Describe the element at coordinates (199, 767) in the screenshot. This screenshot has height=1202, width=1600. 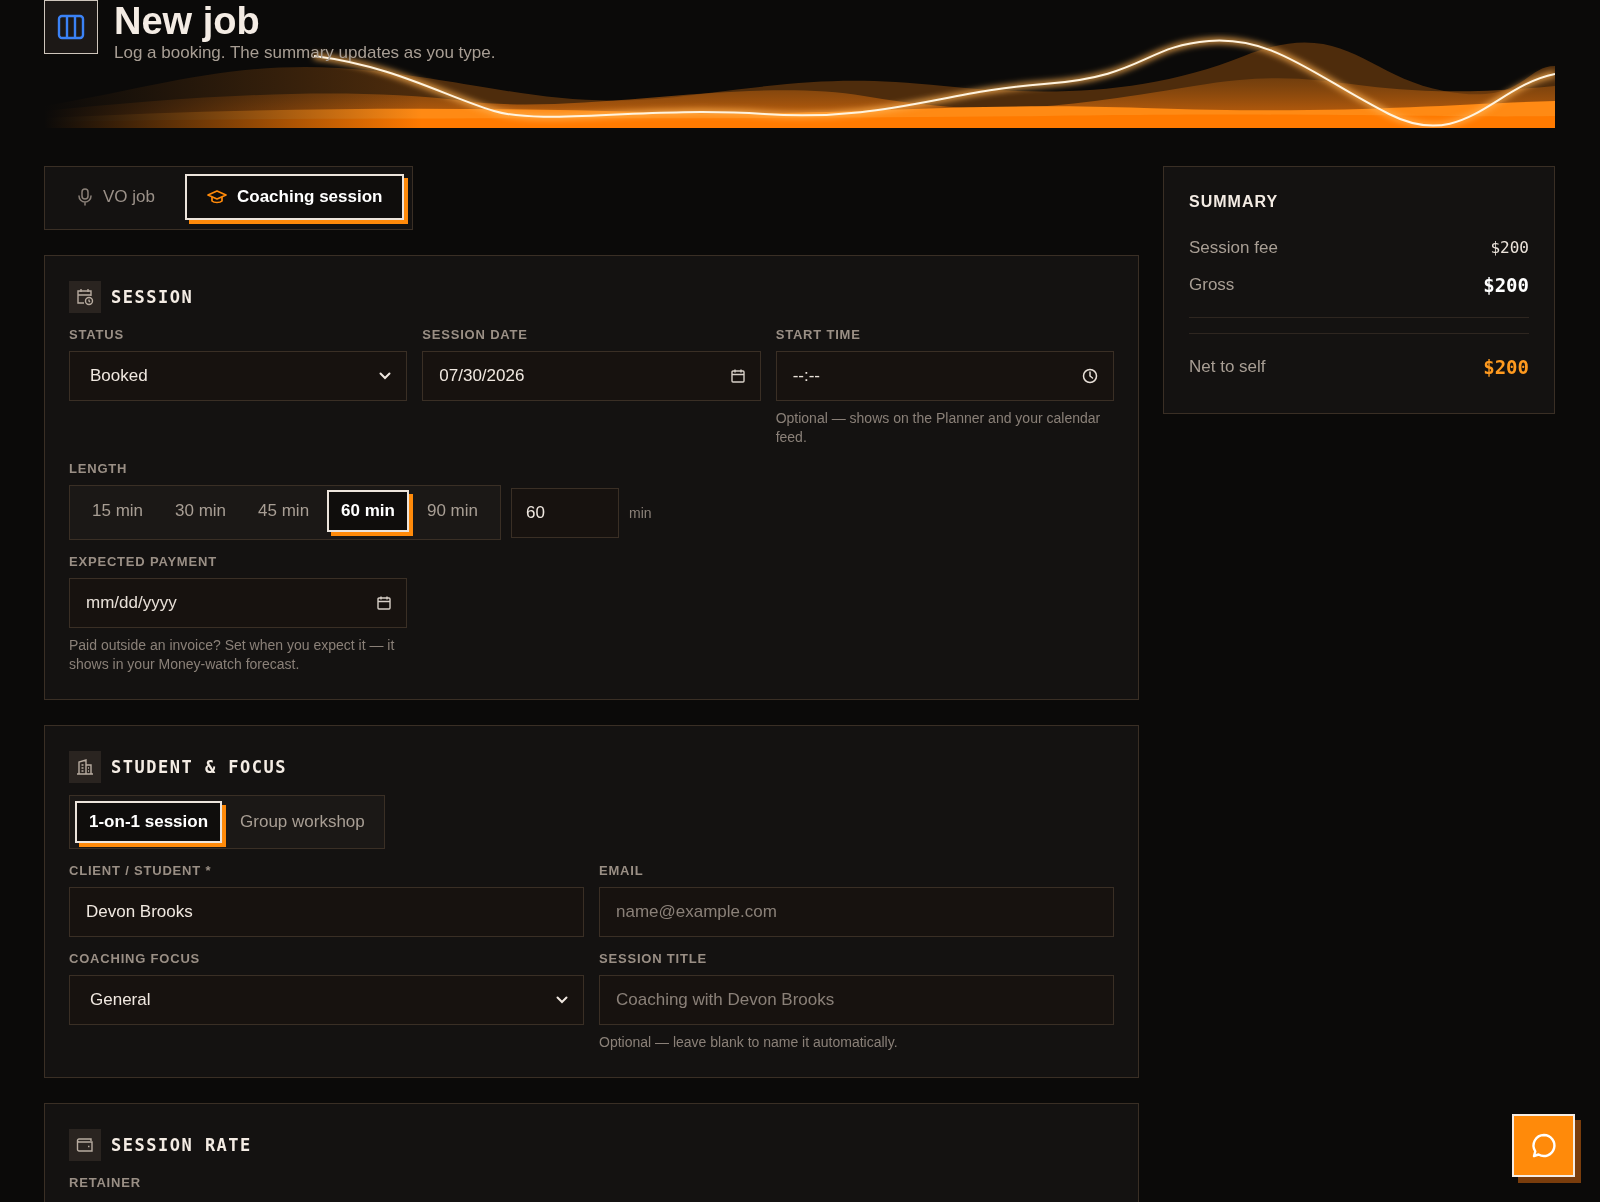
I see `section-title: STUDENT & FOCUS` at that location.